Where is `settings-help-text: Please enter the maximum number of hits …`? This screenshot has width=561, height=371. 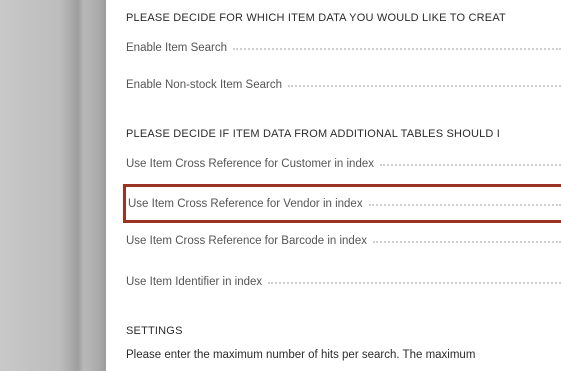 settings-help-text: Please enter the maximum number of hits … is located at coordinates (301, 355).